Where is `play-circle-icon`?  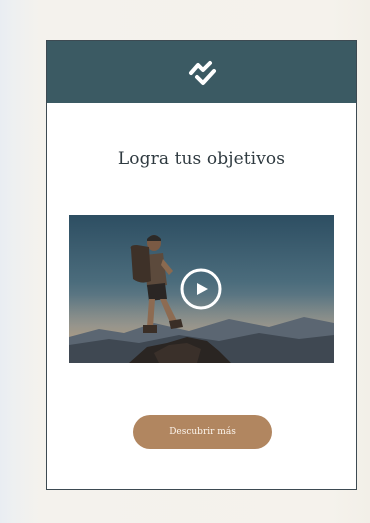 play-circle-icon is located at coordinates (201, 289).